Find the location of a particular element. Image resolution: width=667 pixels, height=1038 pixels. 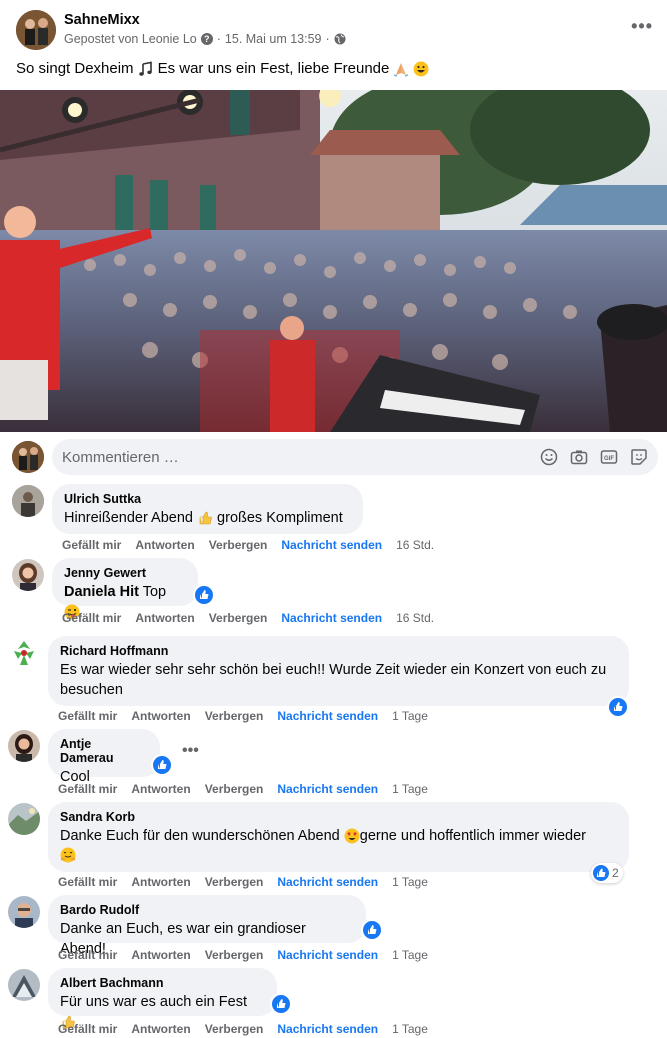

posted-by: Gepostet von Leonie Lo is located at coordinates (130, 39).